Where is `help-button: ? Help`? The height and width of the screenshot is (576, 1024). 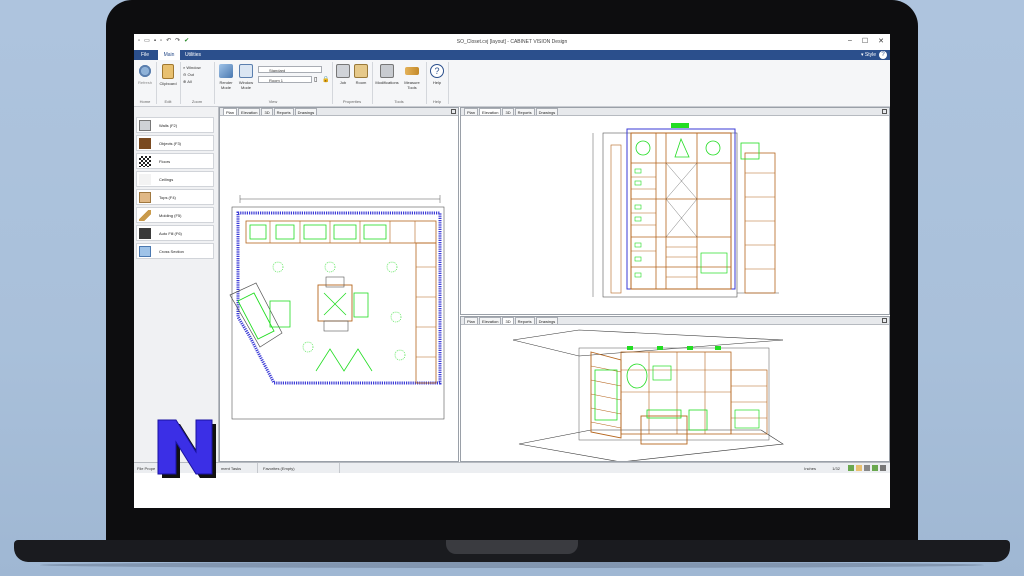 help-button: ? Help is located at coordinates (437, 74).